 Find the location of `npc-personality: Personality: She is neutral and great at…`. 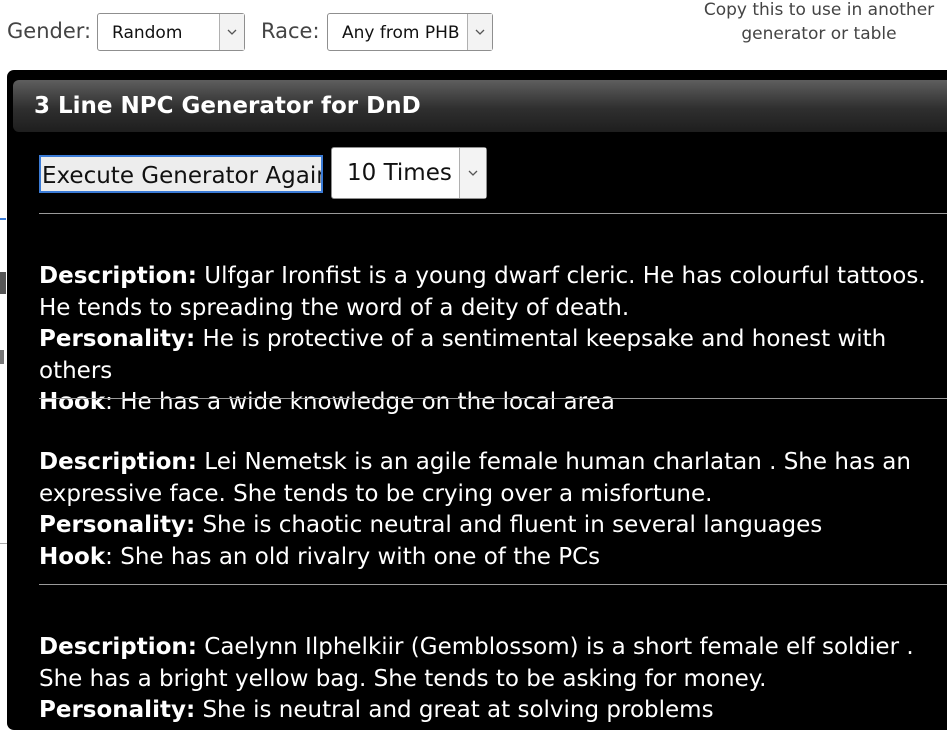

npc-personality: Personality: She is neutral and great at… is located at coordinates (491, 711).